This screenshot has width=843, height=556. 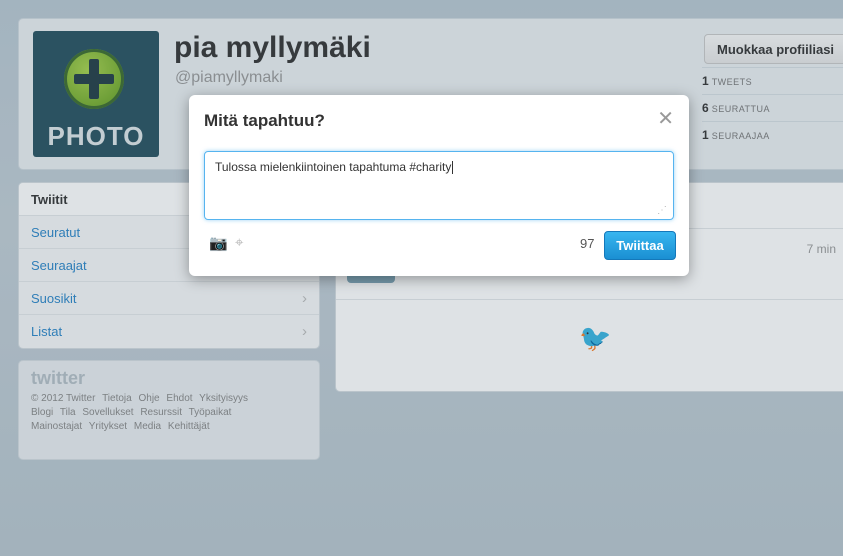 What do you see at coordinates (264, 120) in the screenshot?
I see `dialog-title: Mitä tapahtuu?` at bounding box center [264, 120].